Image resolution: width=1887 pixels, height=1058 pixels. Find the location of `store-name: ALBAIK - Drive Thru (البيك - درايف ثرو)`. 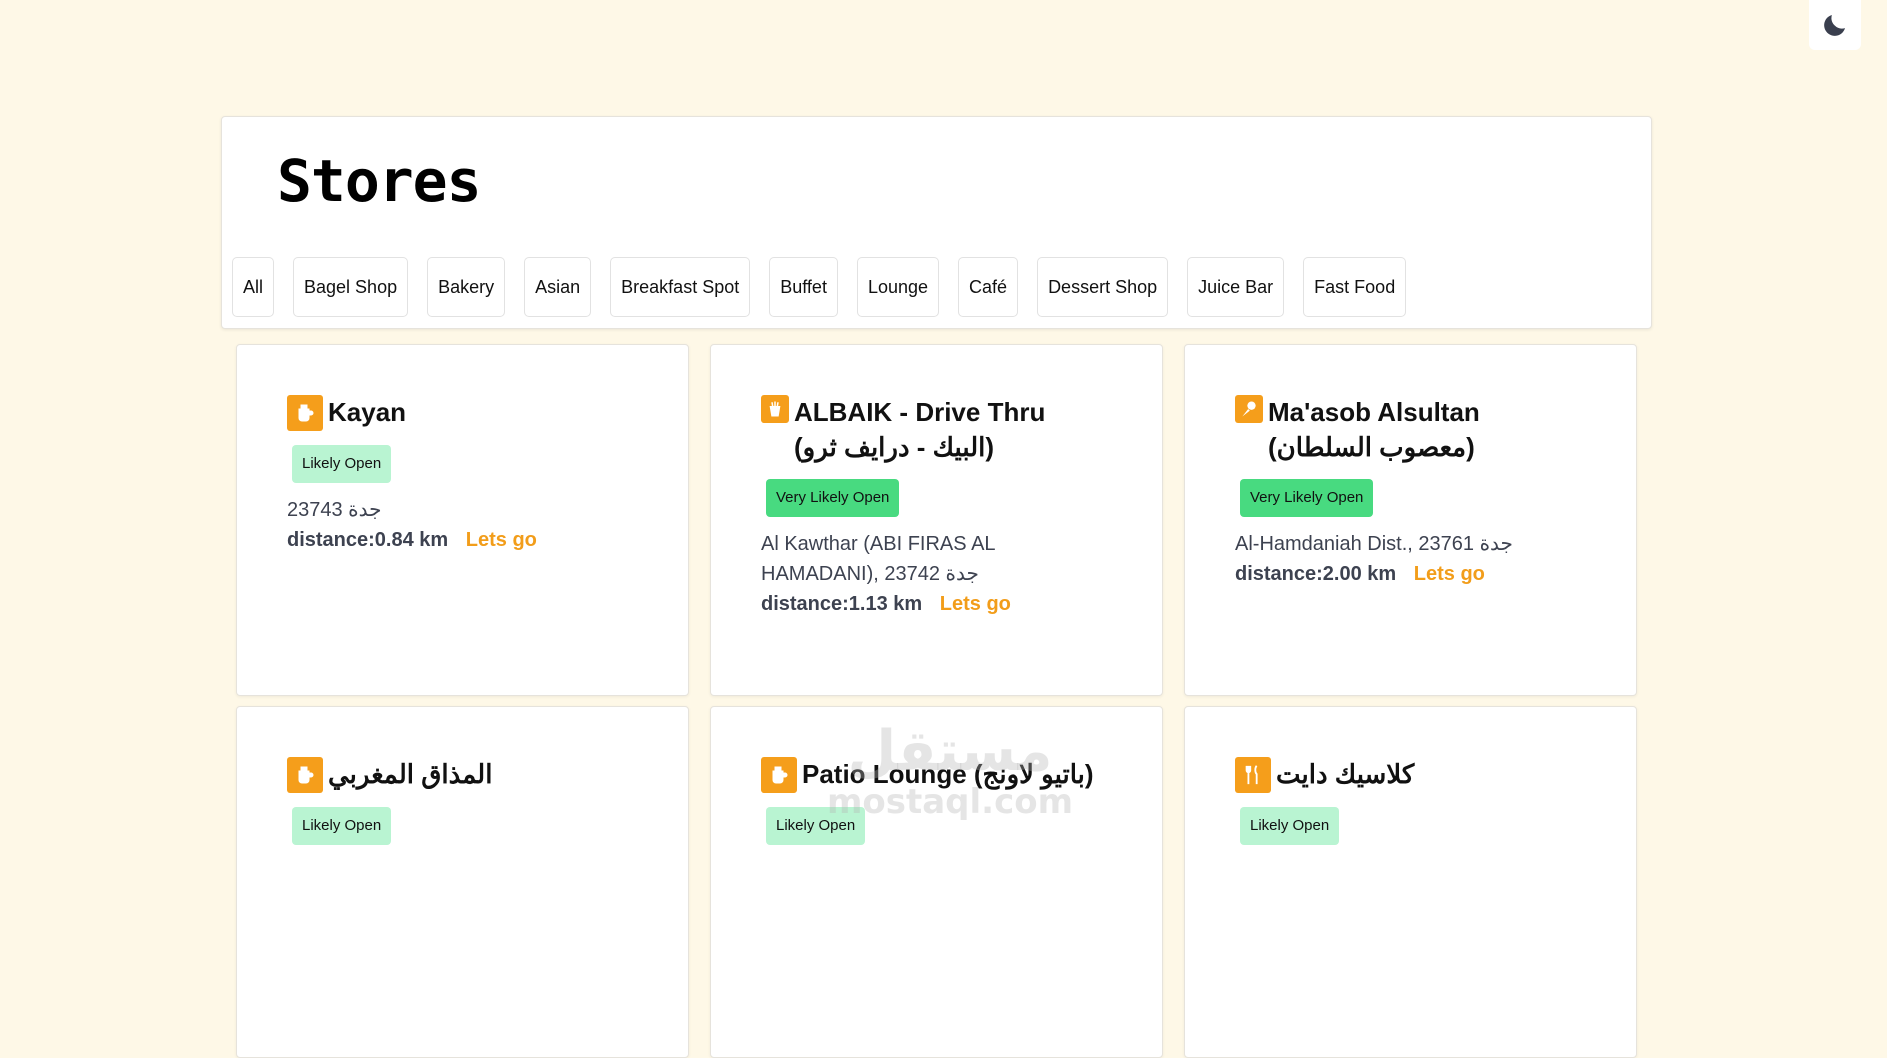

store-name: ALBAIK - Drive Thru (البيك - درايف ثرو) is located at coordinates (920, 429).